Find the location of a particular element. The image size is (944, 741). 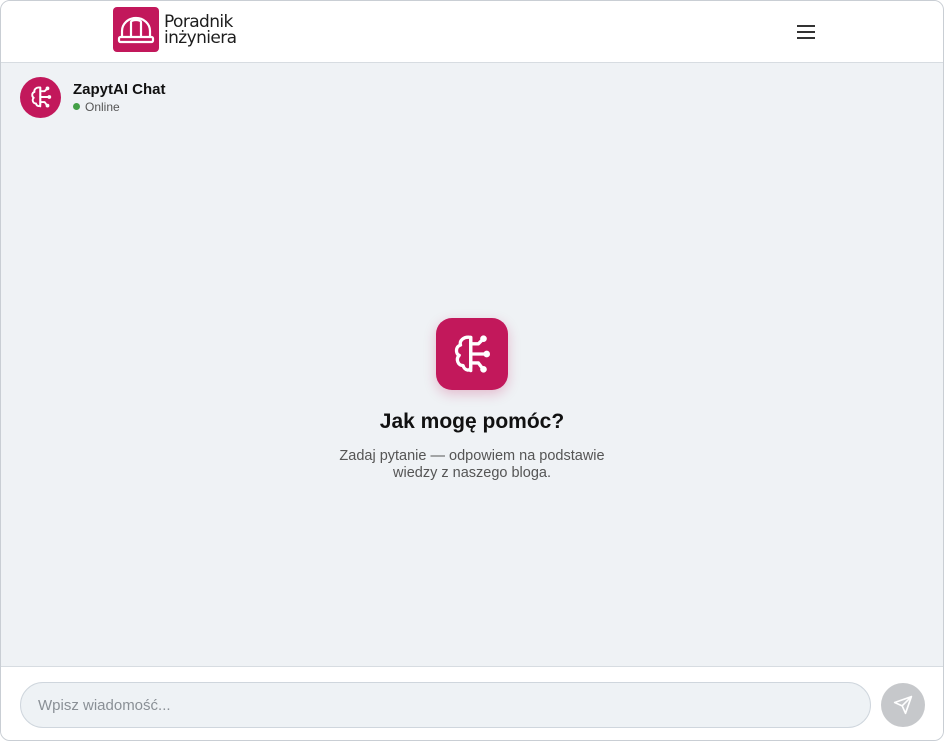

send-icon is located at coordinates (903, 705).